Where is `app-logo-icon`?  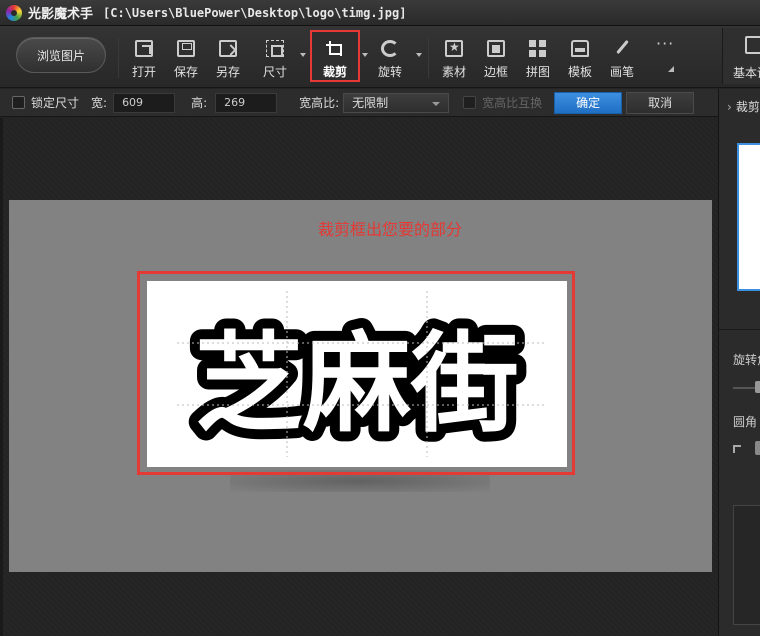 app-logo-icon is located at coordinates (14, 12).